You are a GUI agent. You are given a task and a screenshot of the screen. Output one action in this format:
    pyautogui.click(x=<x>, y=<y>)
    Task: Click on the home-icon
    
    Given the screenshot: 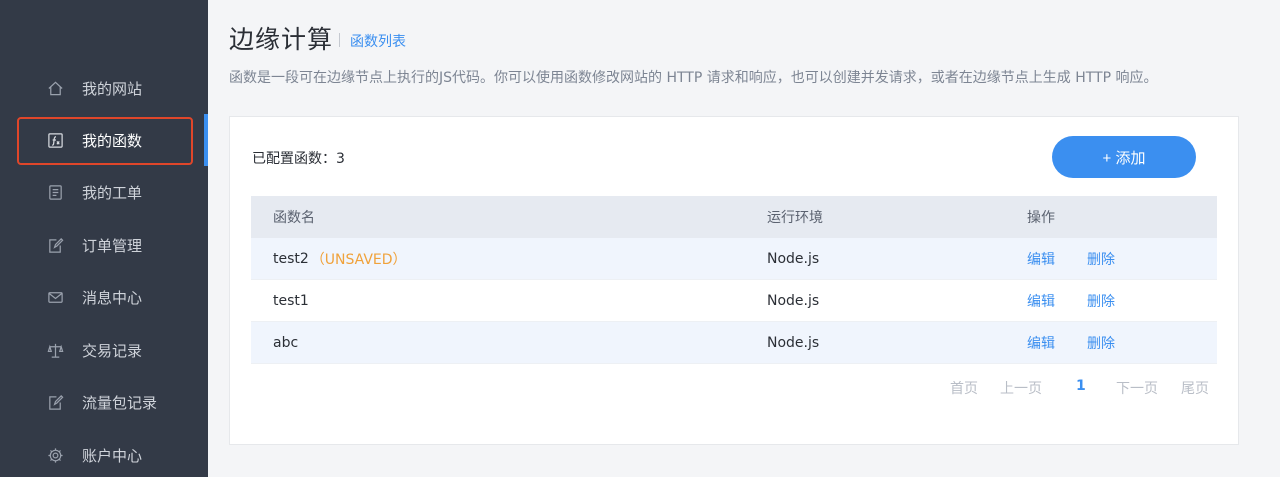 What is the action you would take?
    pyautogui.click(x=55, y=88)
    